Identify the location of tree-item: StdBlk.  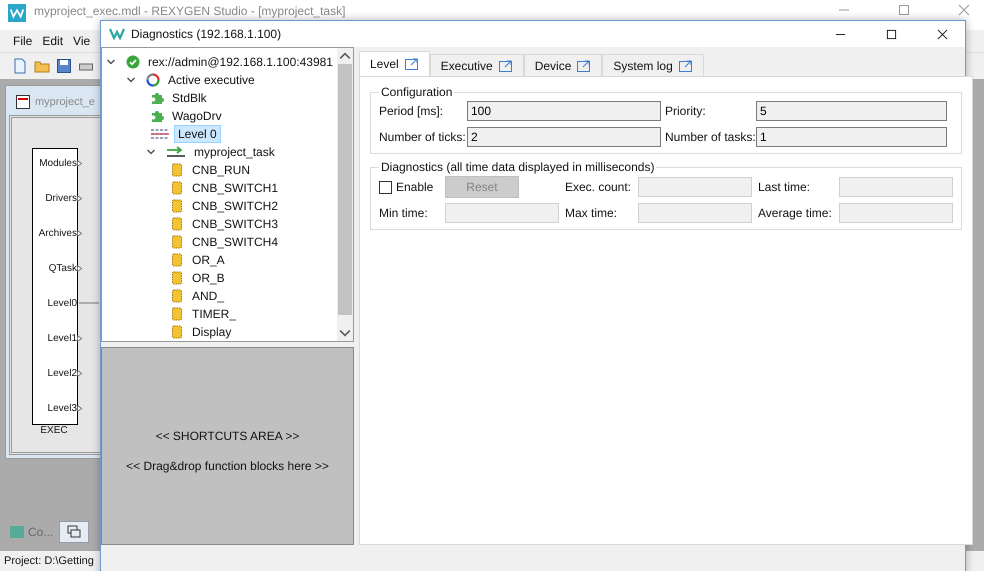
(189, 98).